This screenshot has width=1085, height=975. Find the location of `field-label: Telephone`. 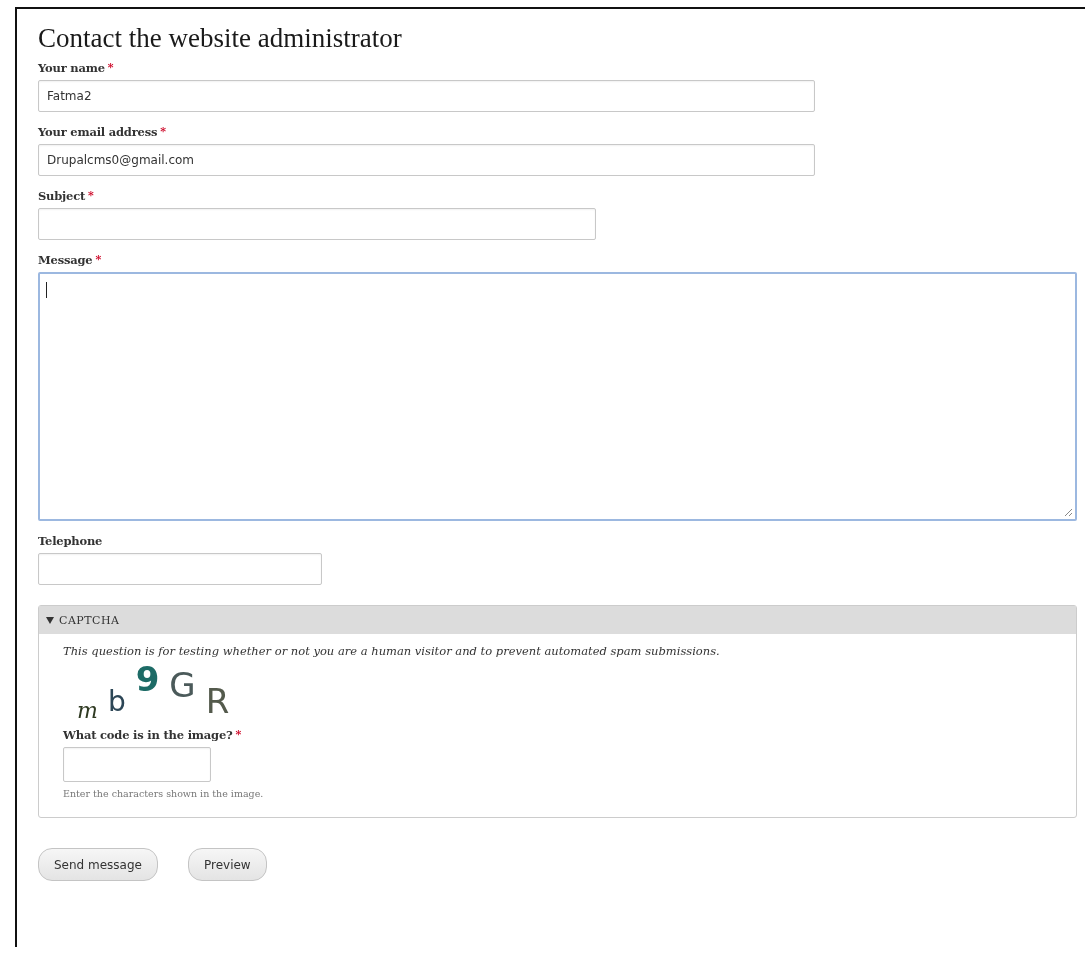

field-label: Telephone is located at coordinates (71, 541).